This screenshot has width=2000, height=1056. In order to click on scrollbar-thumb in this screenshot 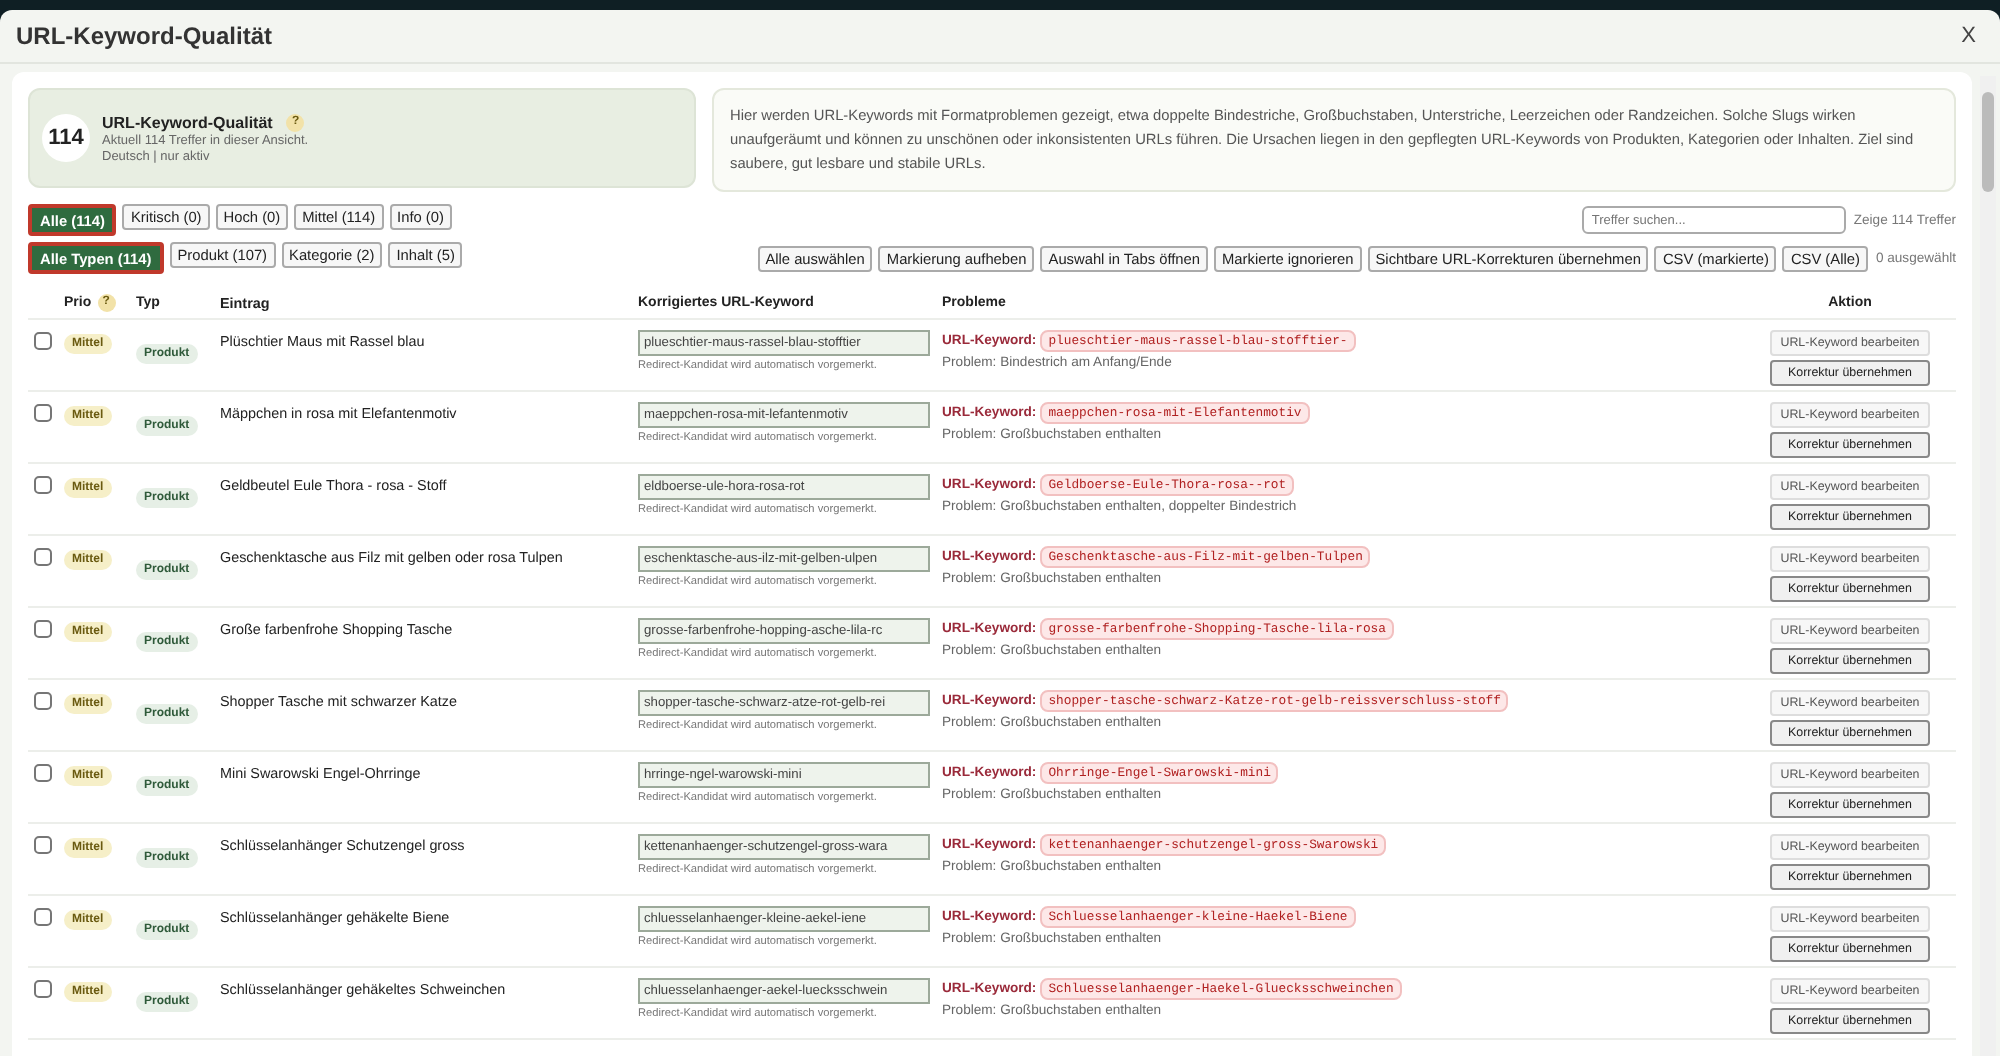, I will do `click(1988, 142)`.